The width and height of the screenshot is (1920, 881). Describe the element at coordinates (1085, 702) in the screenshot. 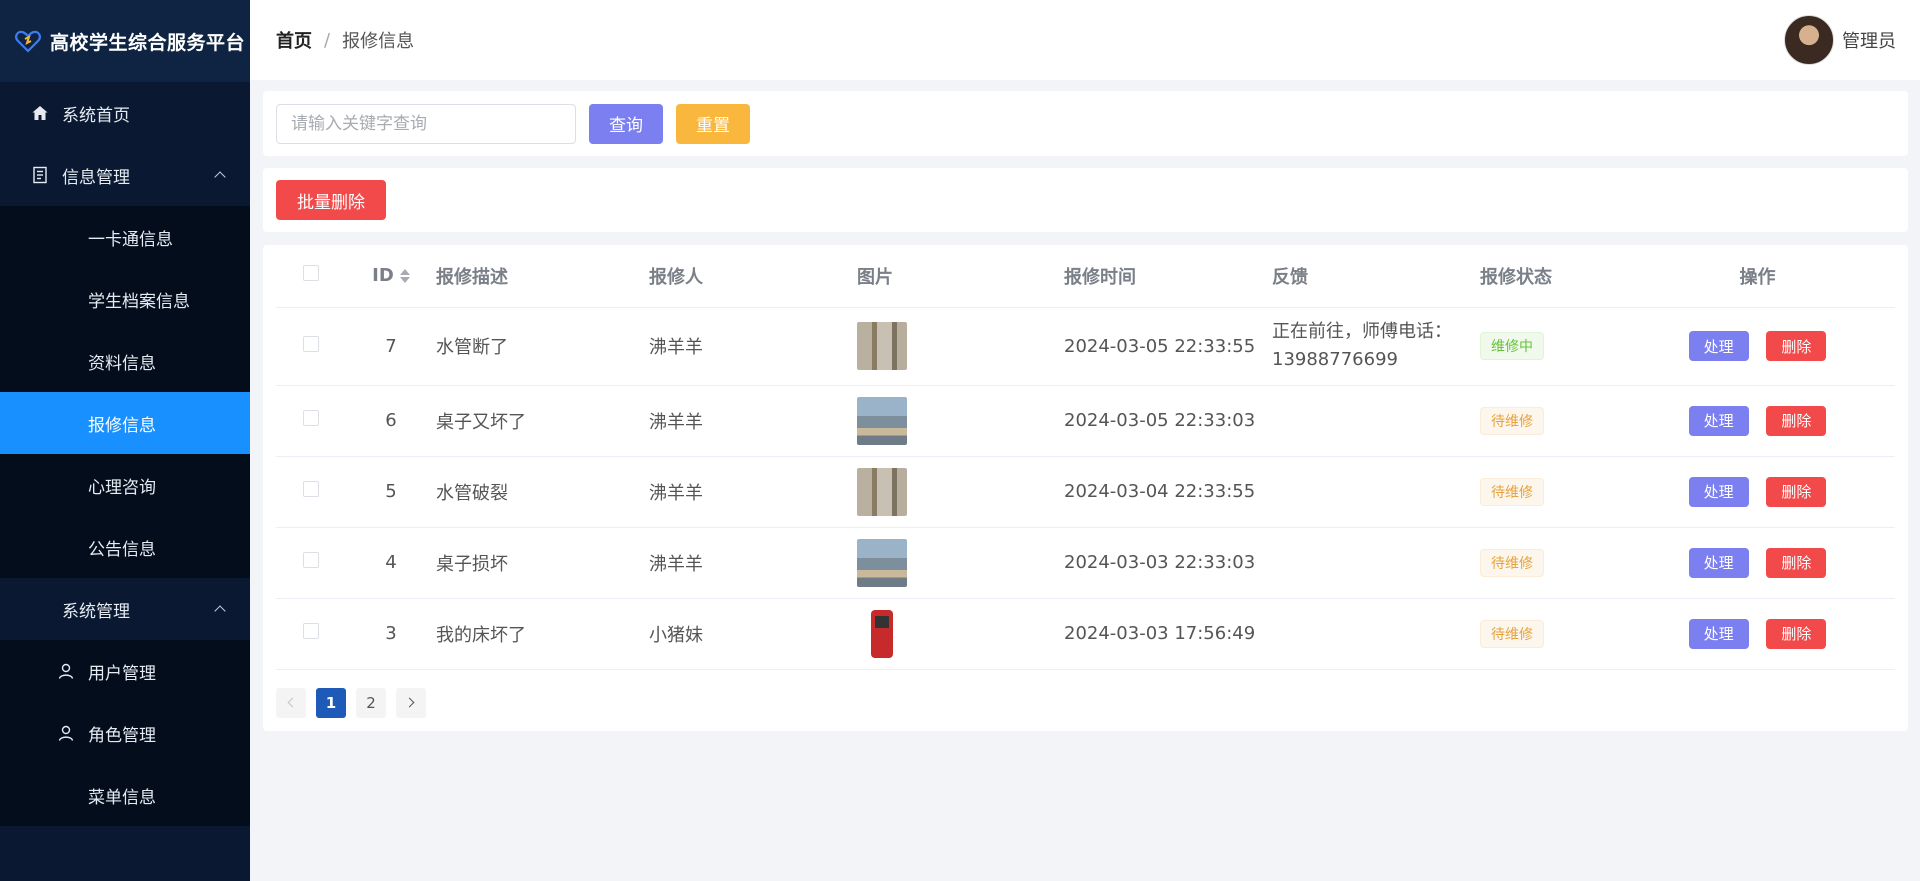

I see `pagination: 1 2` at that location.